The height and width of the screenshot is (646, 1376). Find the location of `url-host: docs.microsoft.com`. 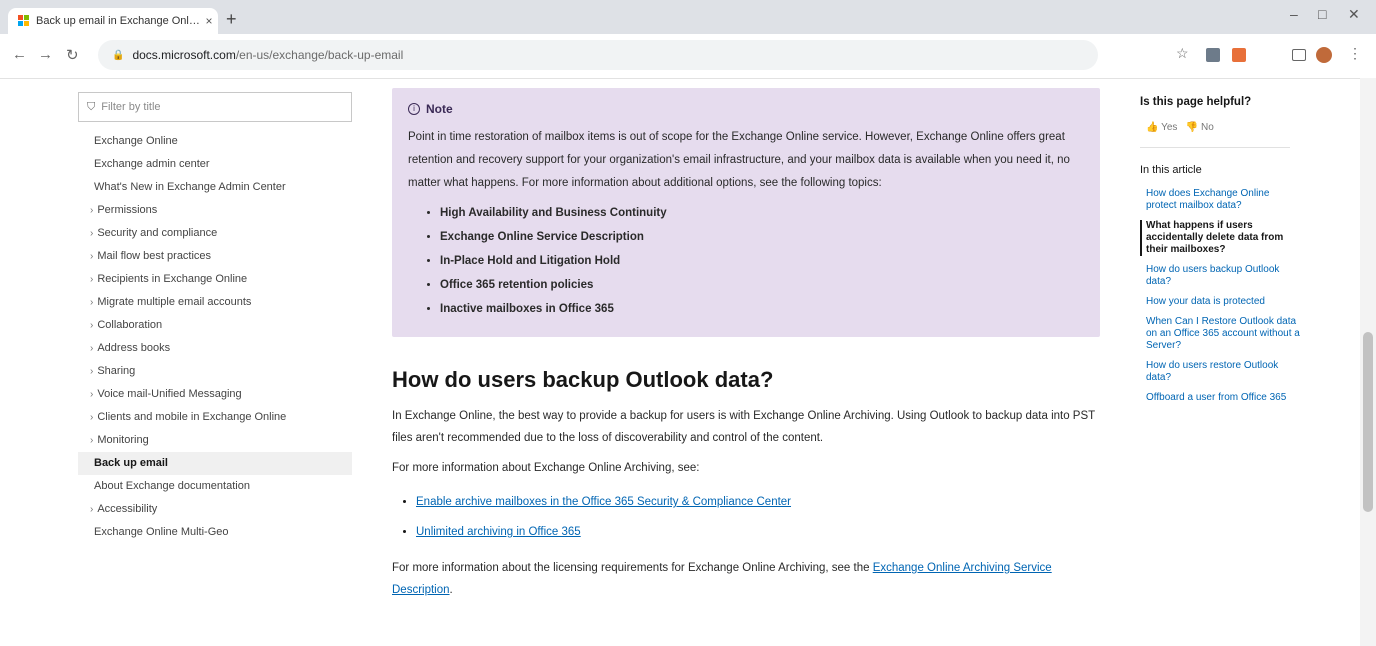

url-host: docs.microsoft.com is located at coordinates (184, 55).